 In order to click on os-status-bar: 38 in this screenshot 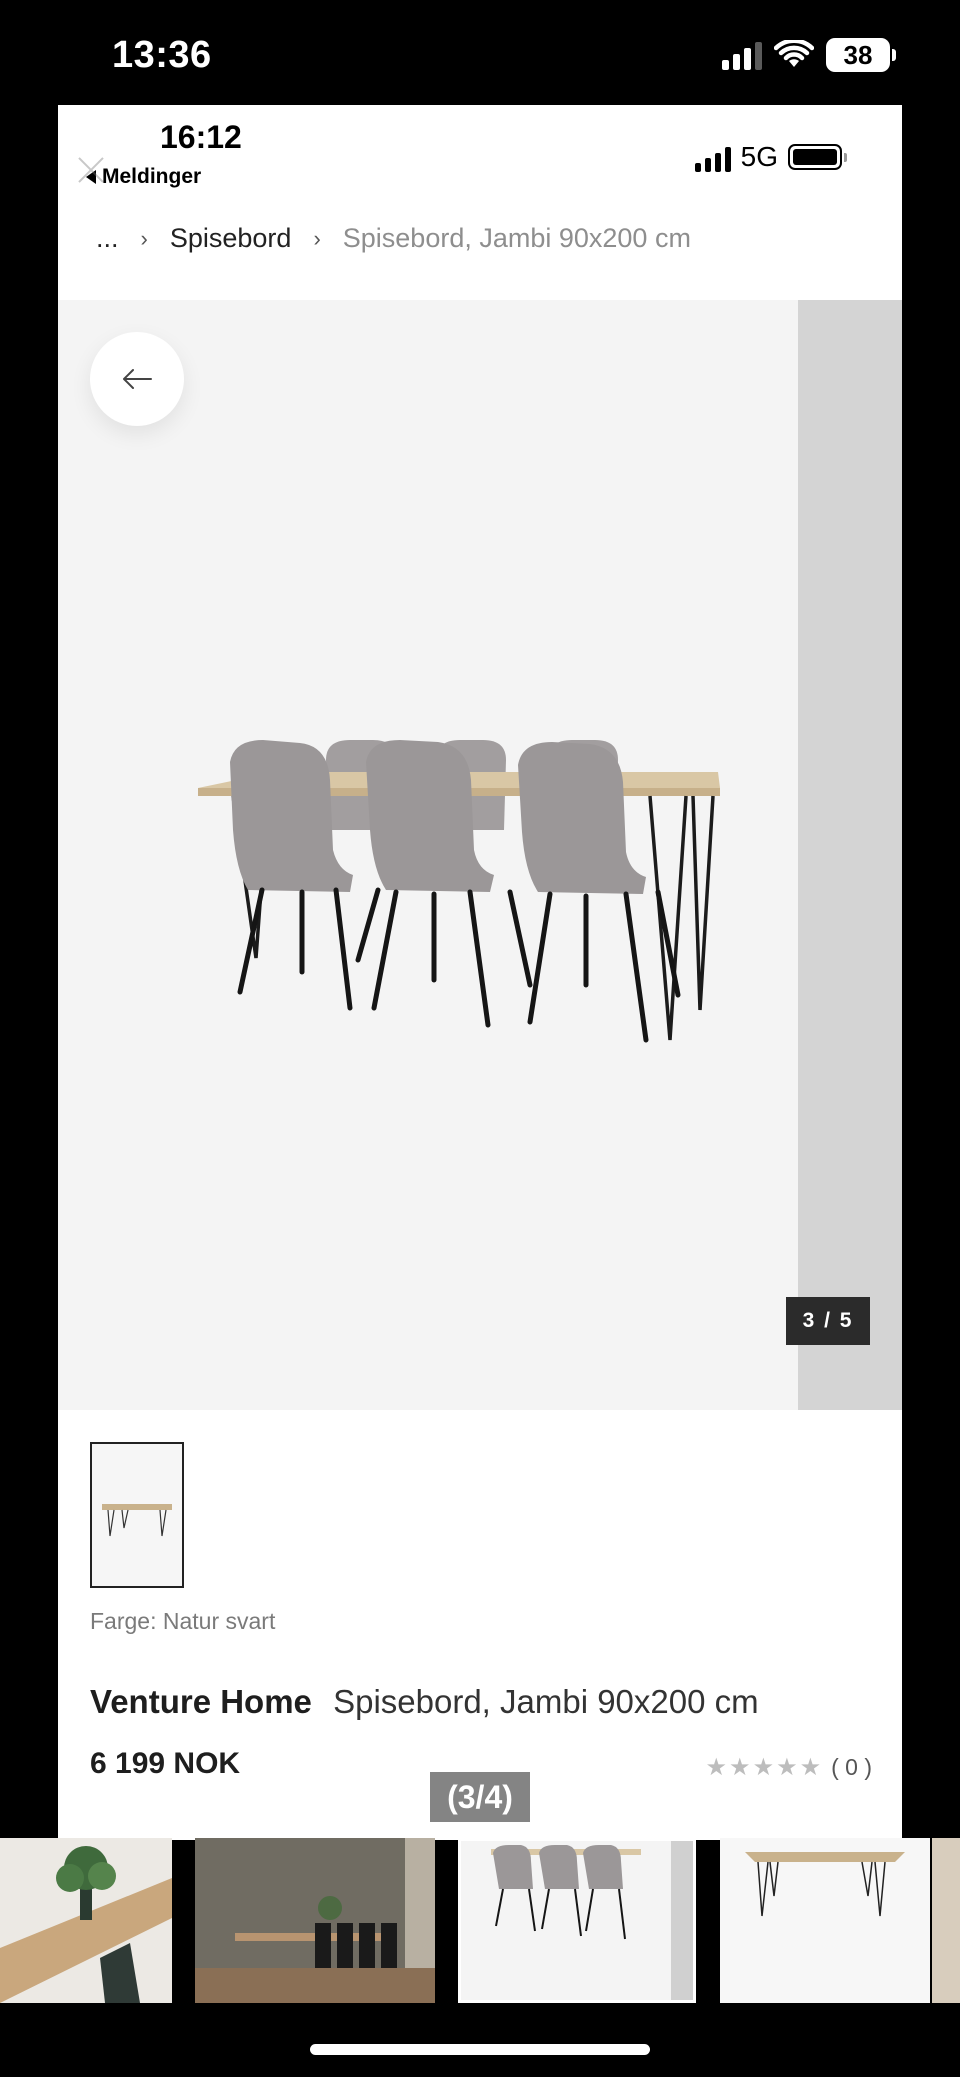, I will do `click(809, 55)`.